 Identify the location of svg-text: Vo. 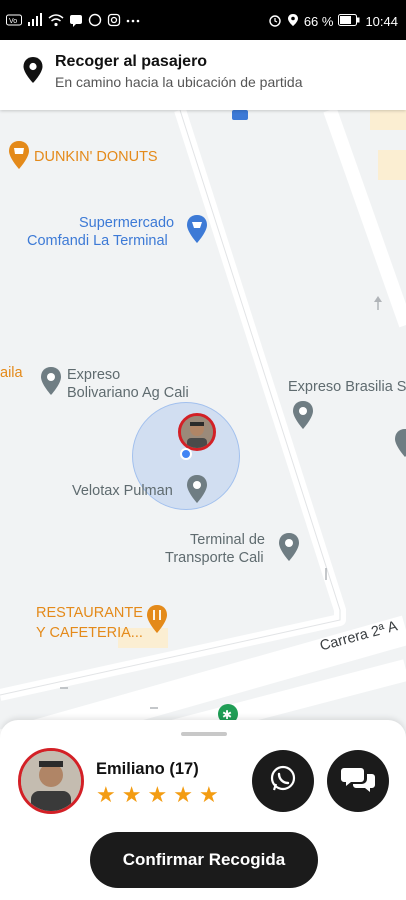
(13, 21).